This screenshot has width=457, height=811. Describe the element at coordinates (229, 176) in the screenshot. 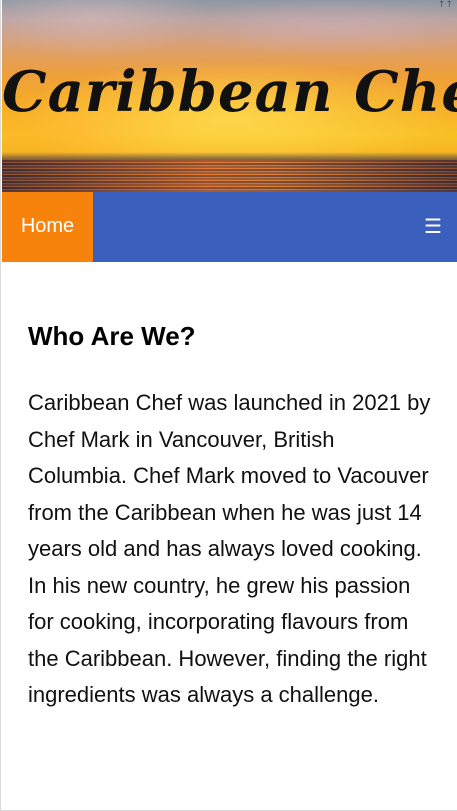

I see `sea-reflection` at that location.